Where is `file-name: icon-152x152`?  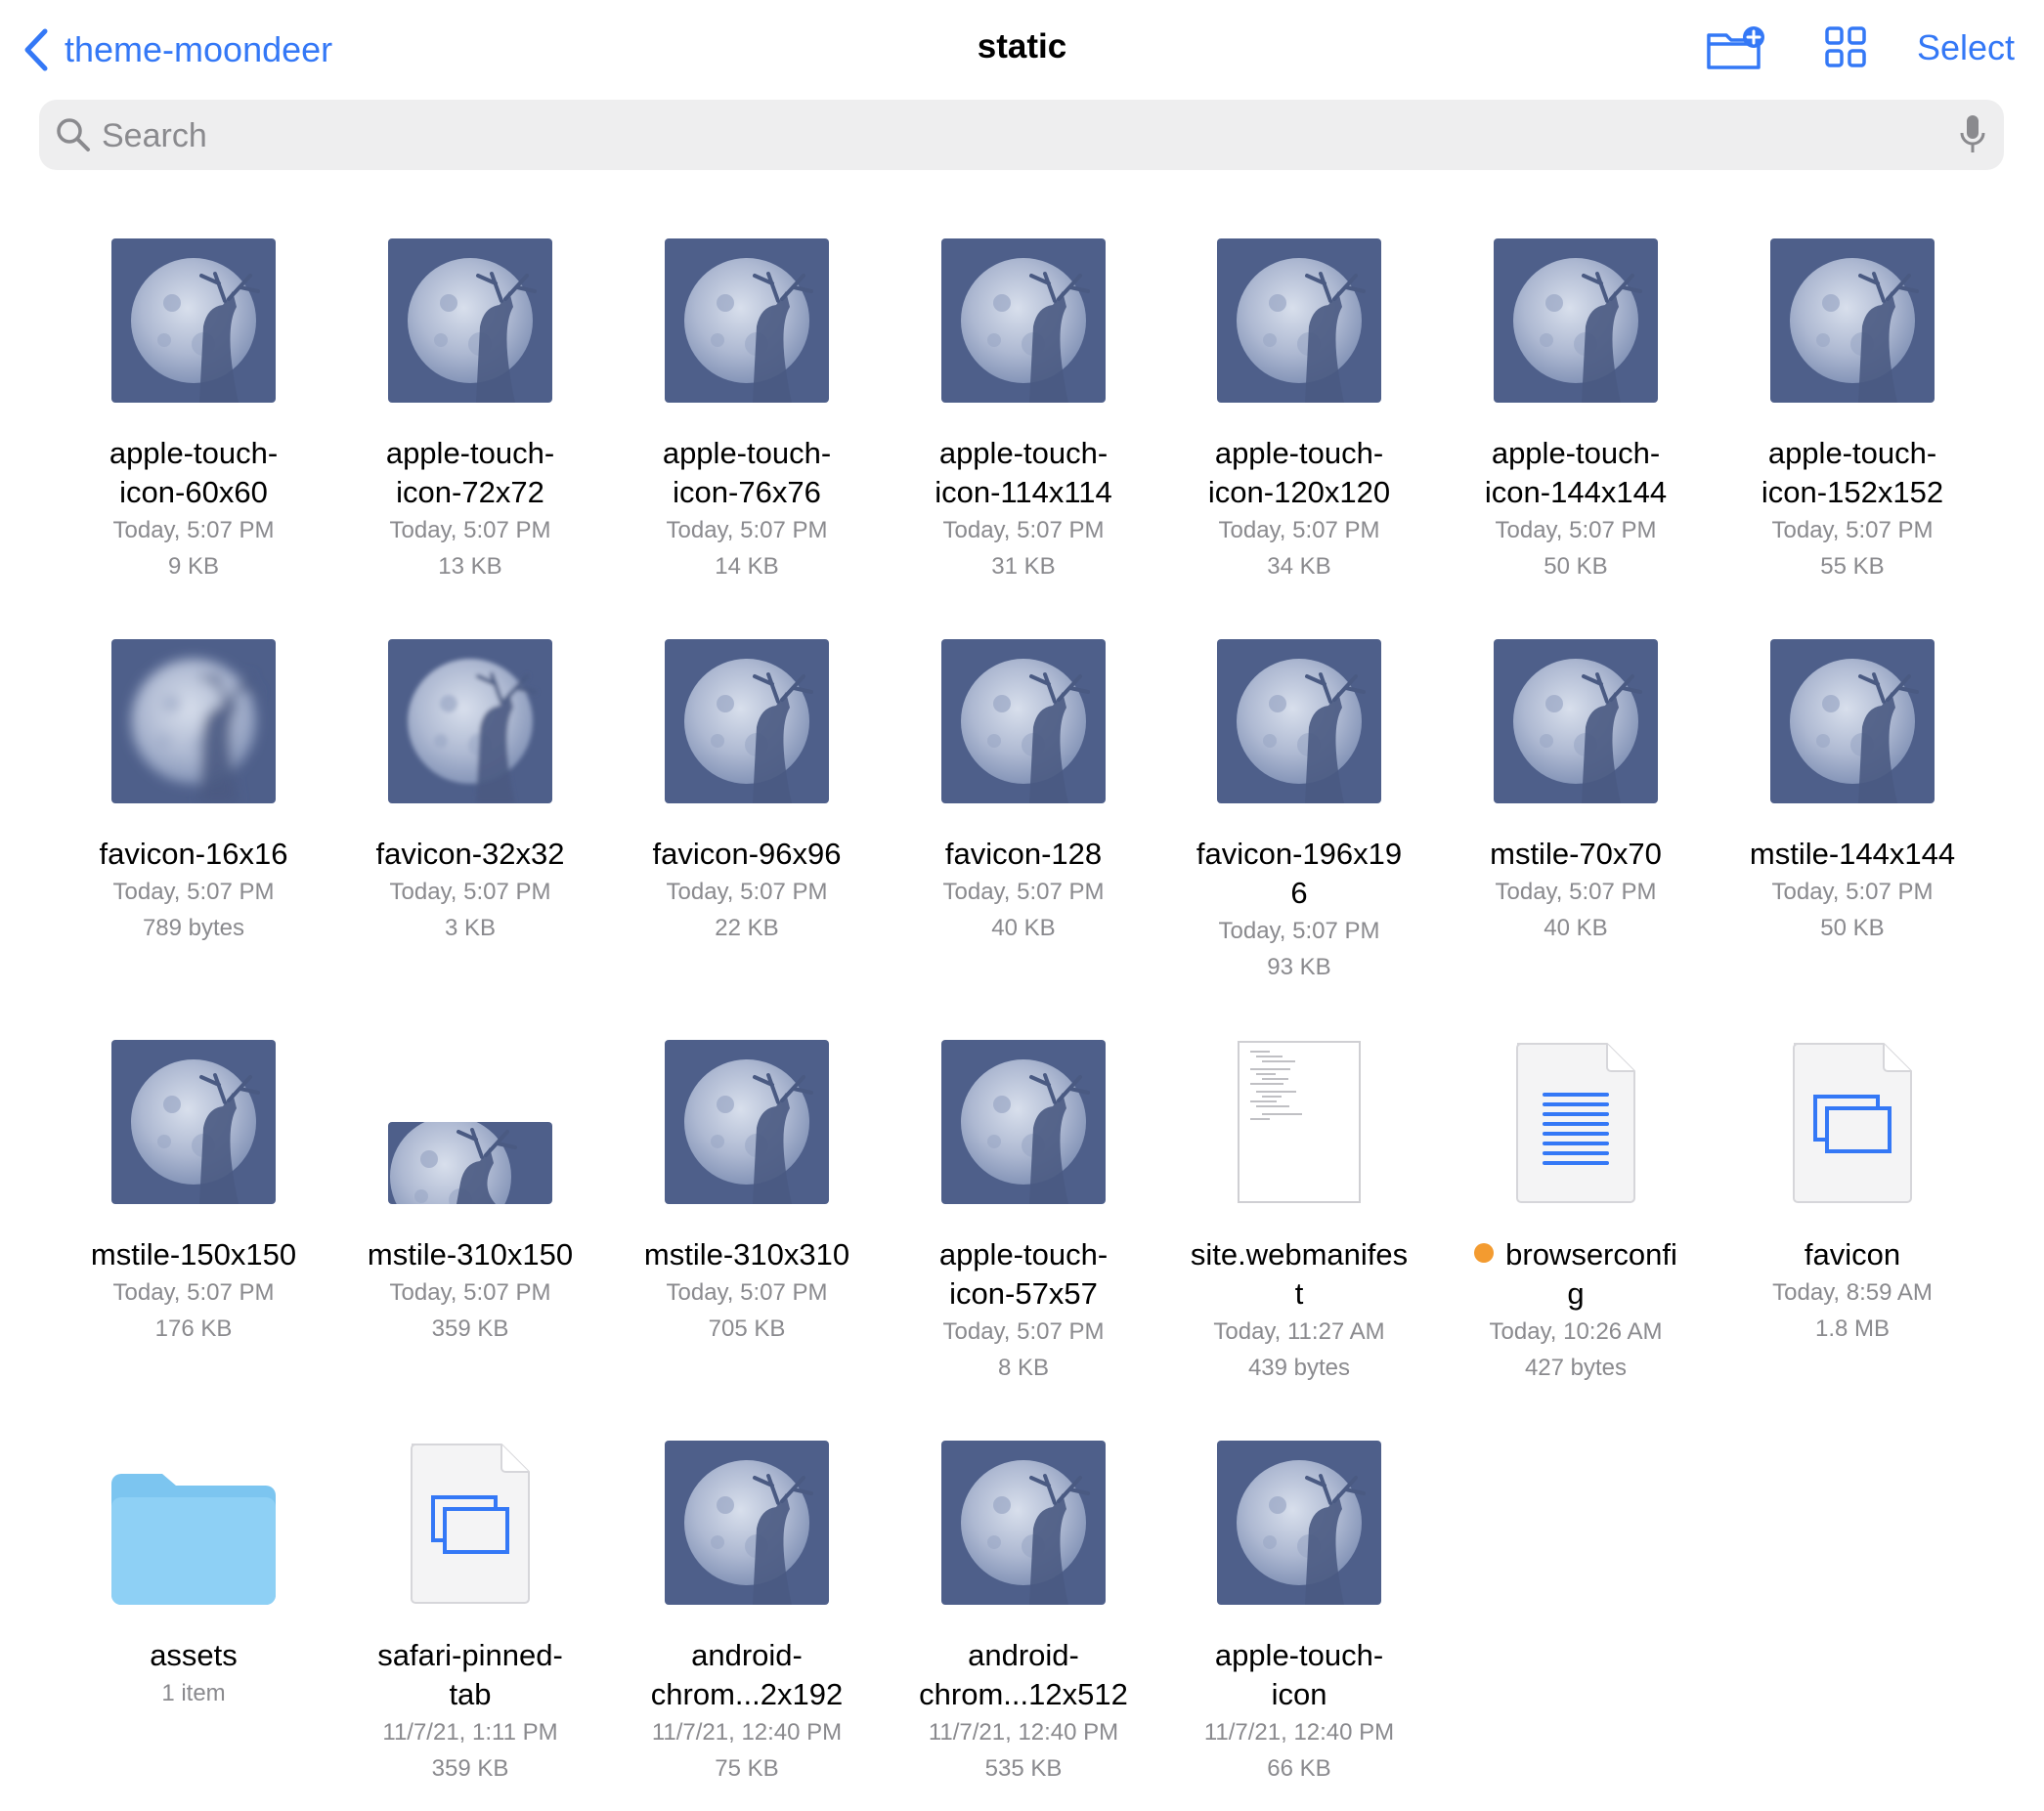
file-name: icon-152x152 is located at coordinates (1852, 493).